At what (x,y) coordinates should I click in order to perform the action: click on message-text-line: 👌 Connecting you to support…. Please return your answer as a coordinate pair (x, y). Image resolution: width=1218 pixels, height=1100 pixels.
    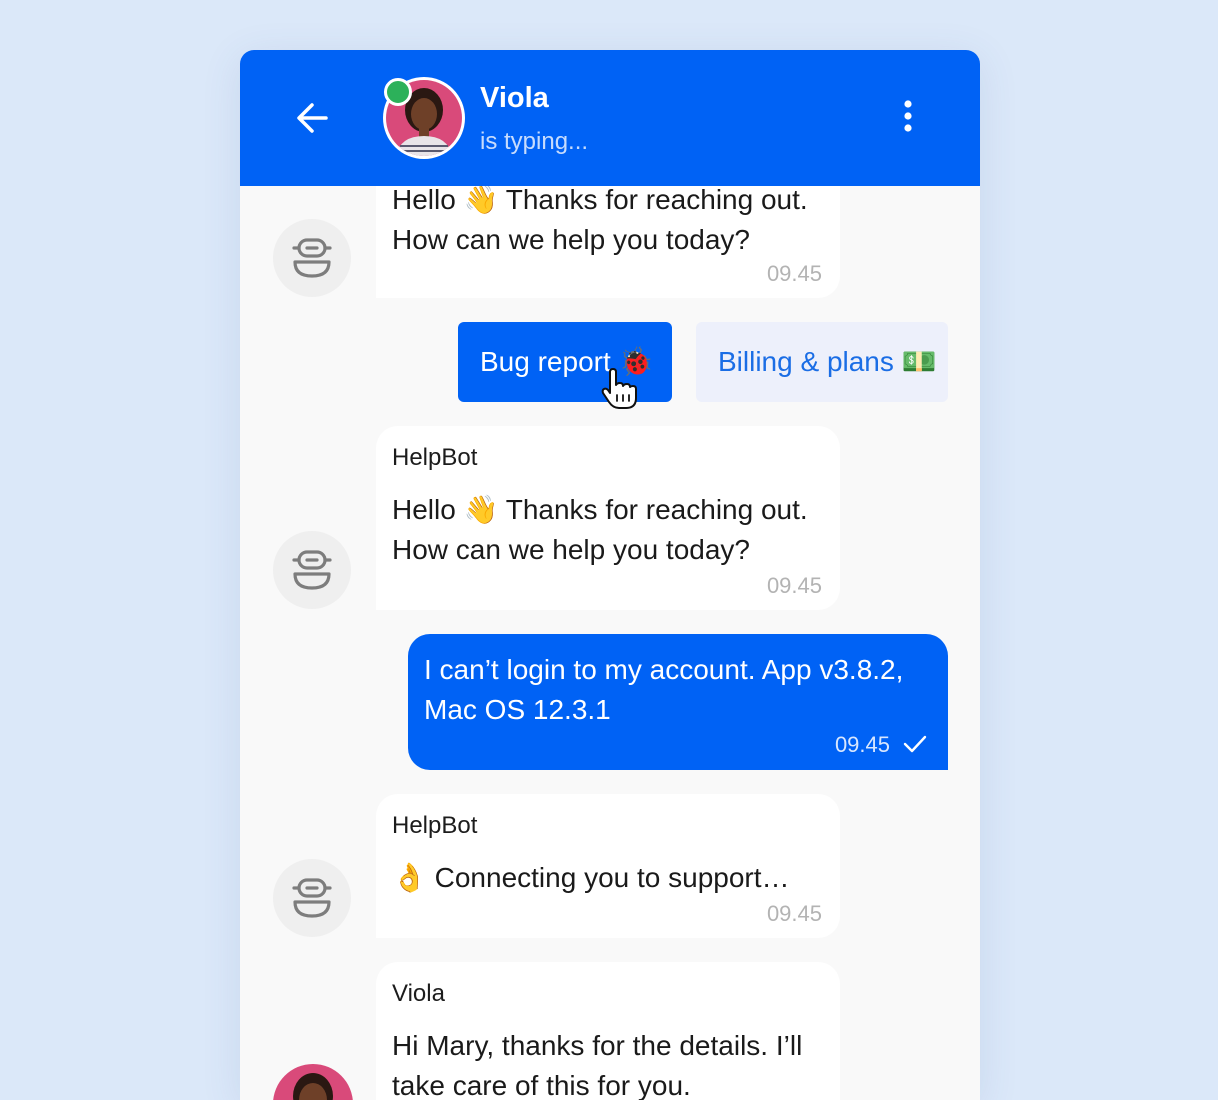
    Looking at the image, I should click on (591, 877).